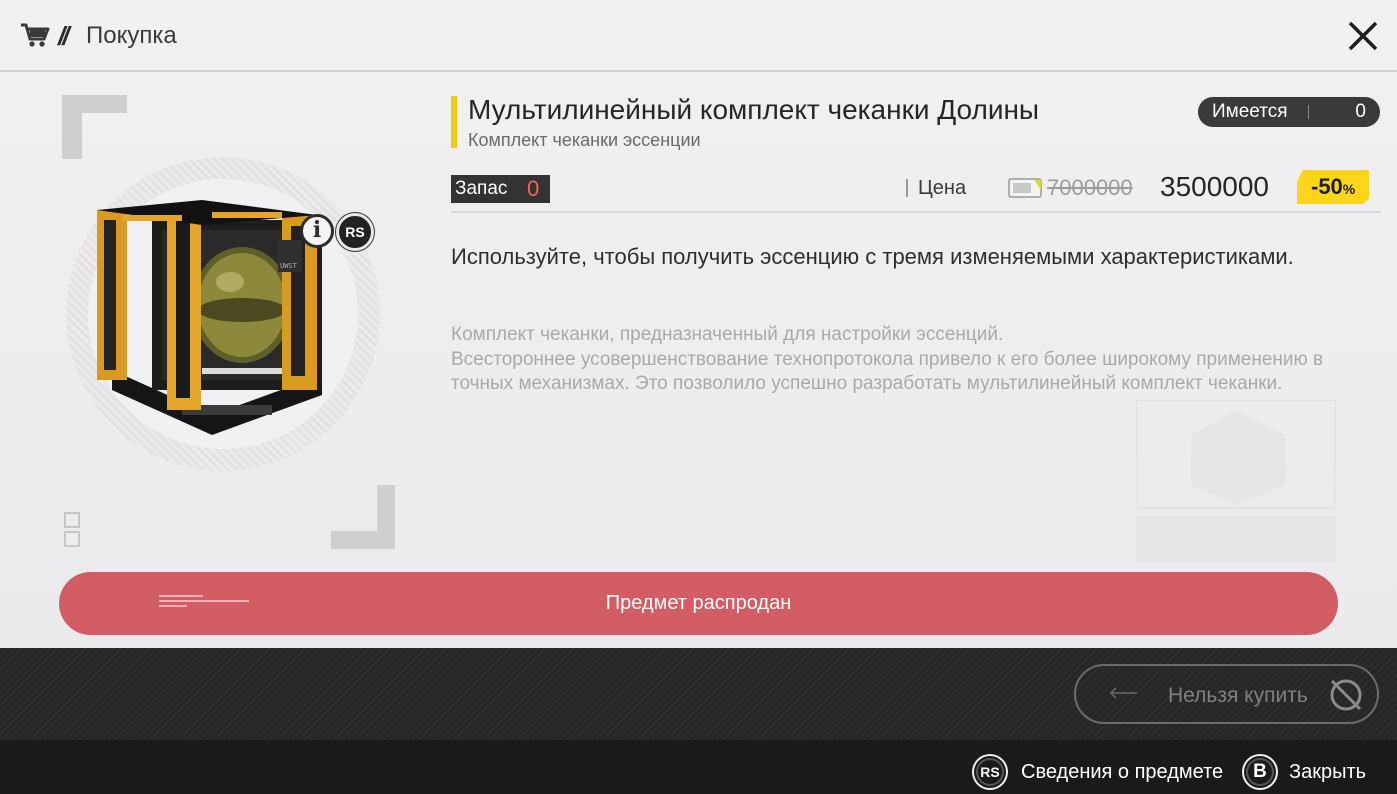 Image resolution: width=1397 pixels, height=794 pixels. What do you see at coordinates (289, 266) in the screenshot?
I see `svg-text: UWST` at bounding box center [289, 266].